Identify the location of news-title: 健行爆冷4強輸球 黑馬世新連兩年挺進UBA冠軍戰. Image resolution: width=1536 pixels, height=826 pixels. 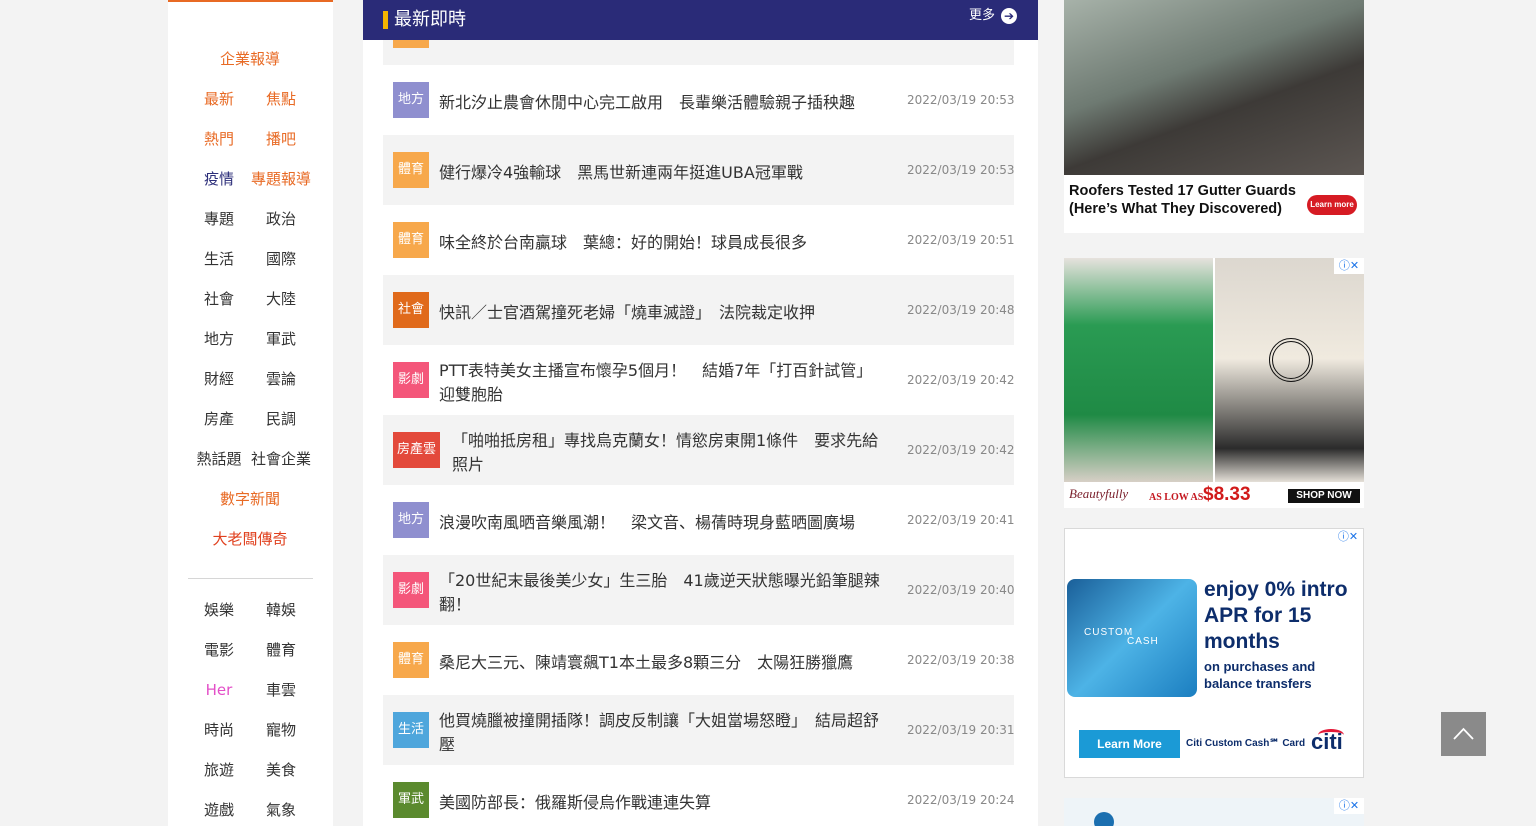
(662, 173).